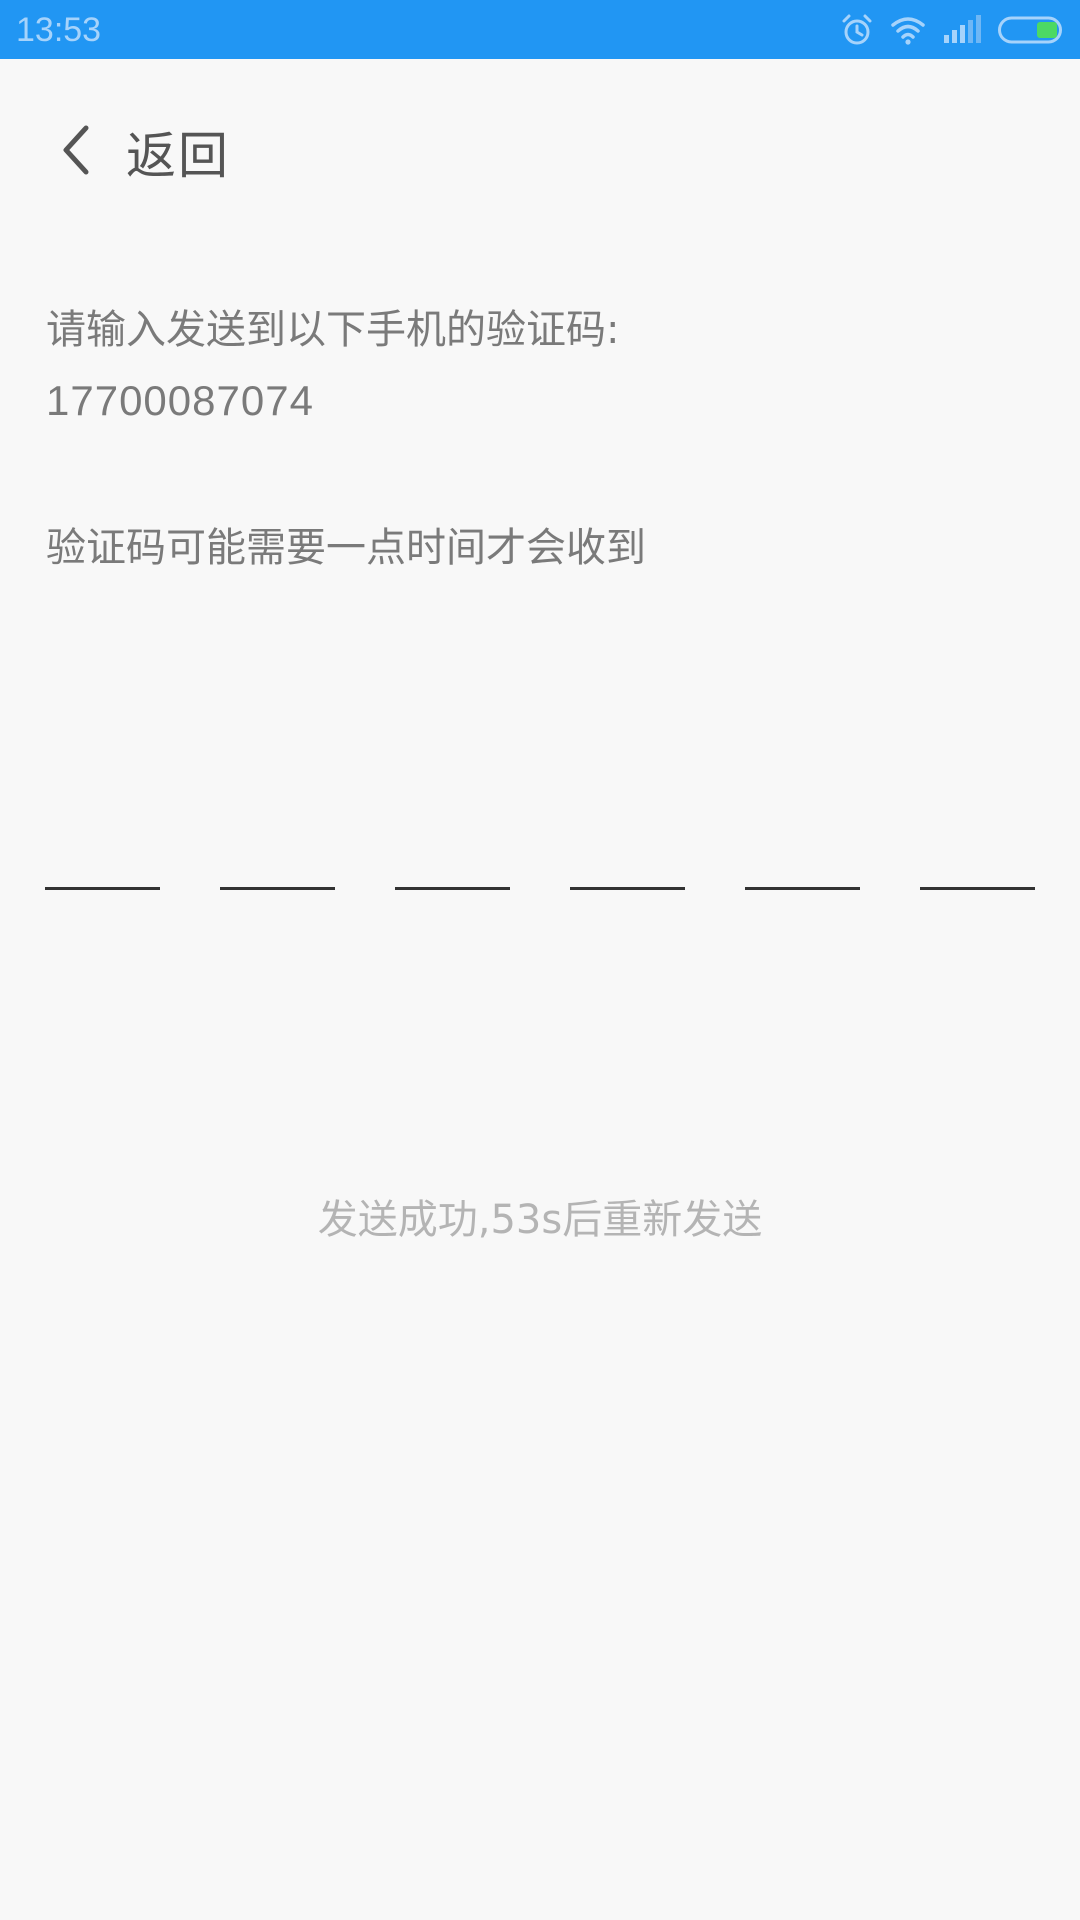 This screenshot has height=1920, width=1080. What do you see at coordinates (540, 865) in the screenshot?
I see `code-input-row` at bounding box center [540, 865].